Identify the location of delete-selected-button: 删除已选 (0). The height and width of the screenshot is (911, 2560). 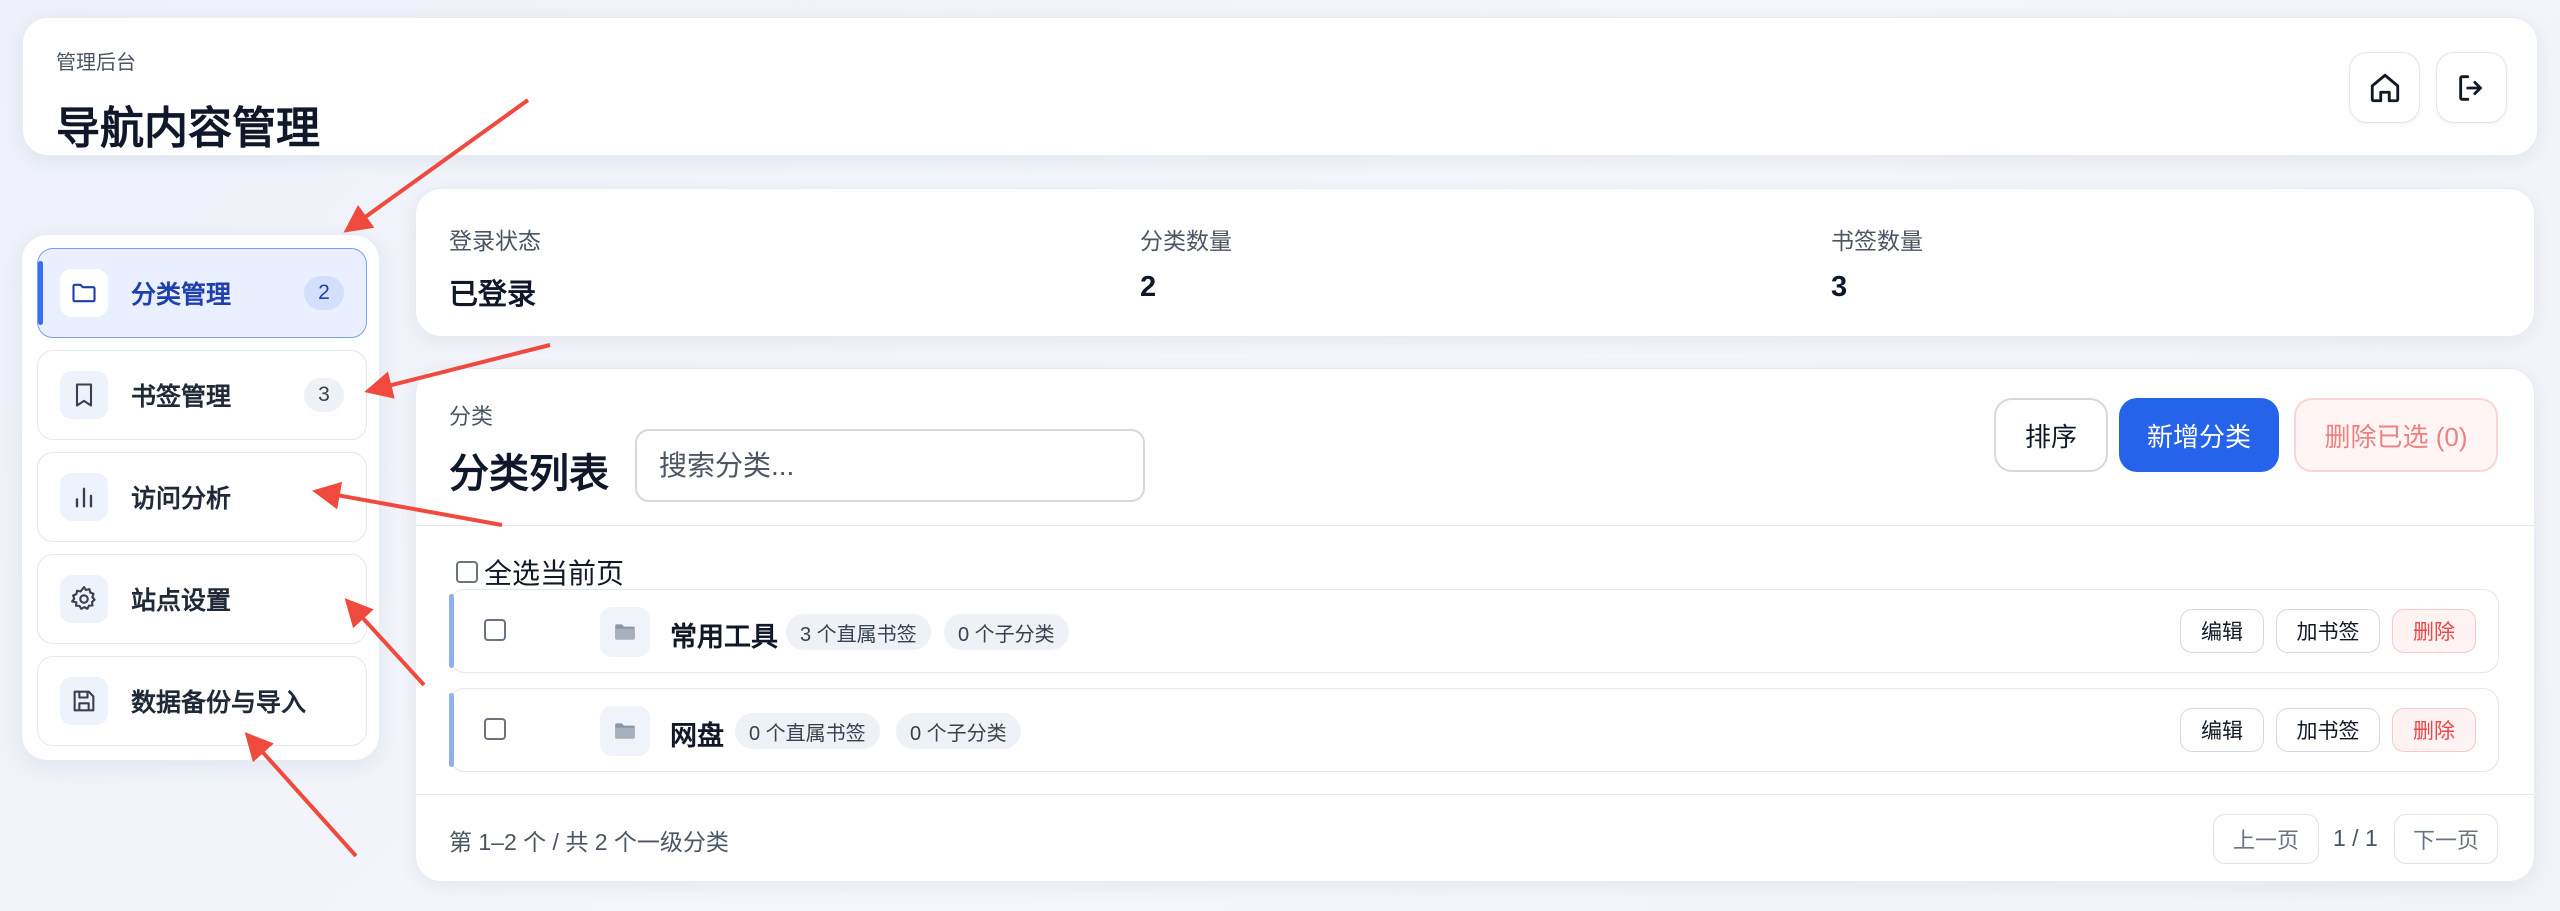
(2396, 435).